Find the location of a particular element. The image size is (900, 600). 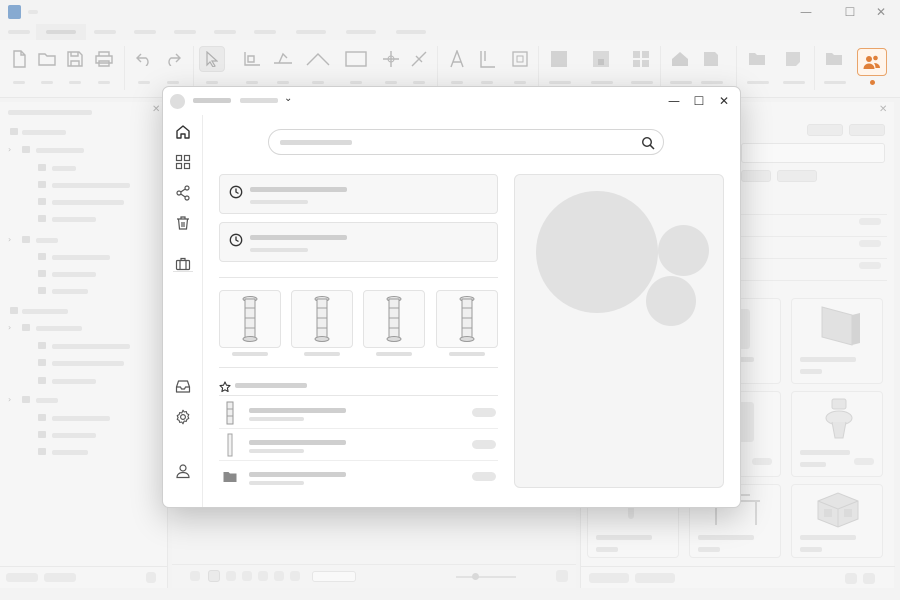

print-icon is located at coordinates (104, 59).